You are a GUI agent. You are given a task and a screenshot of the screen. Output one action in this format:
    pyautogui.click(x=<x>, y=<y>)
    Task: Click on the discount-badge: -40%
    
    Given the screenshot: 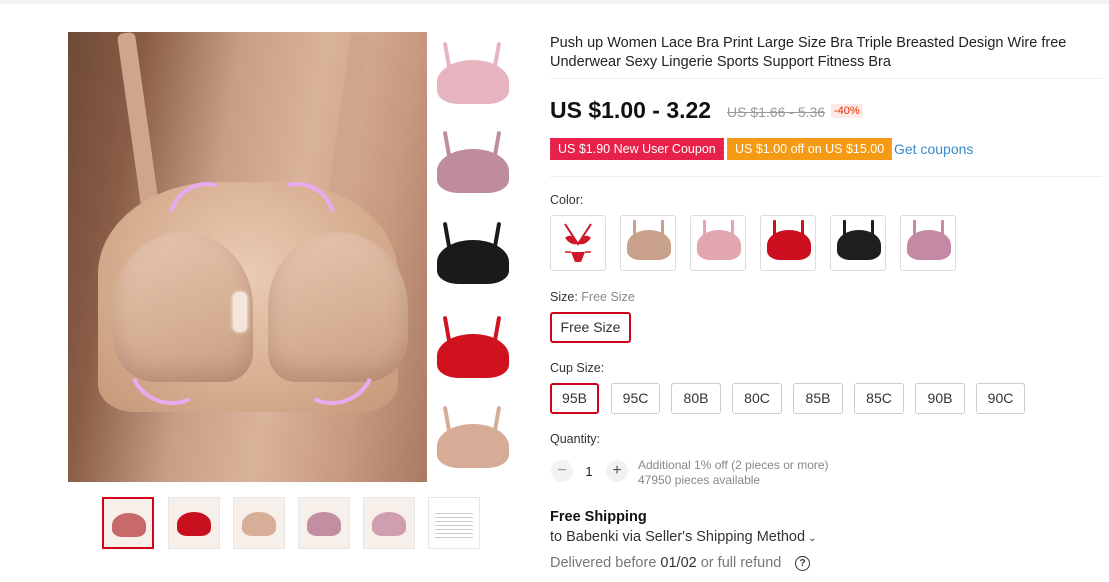 What is the action you would take?
    pyautogui.click(x=847, y=111)
    